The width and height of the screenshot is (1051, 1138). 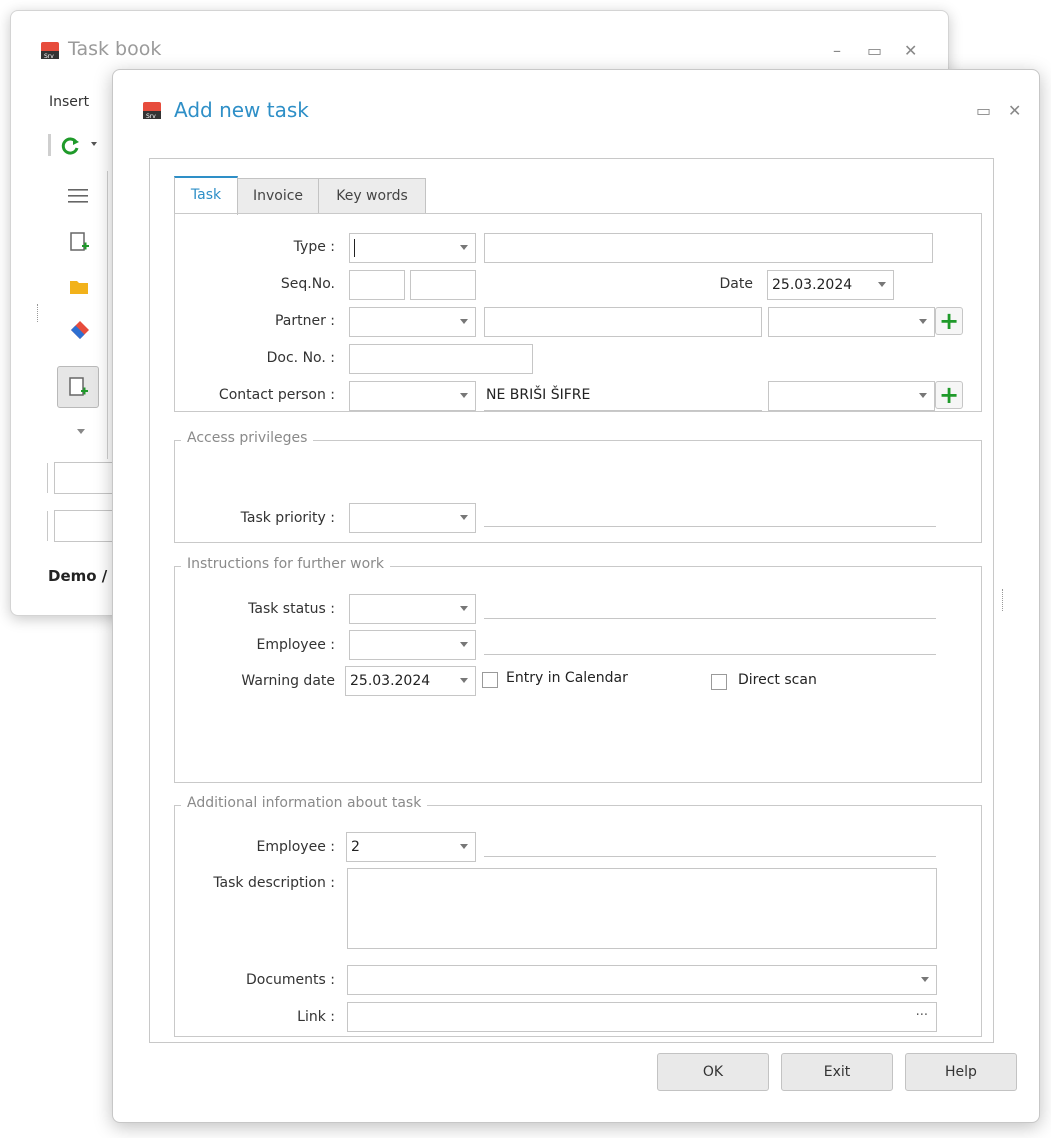 I want to click on warning-date-label: Warning date, so click(x=288, y=681).